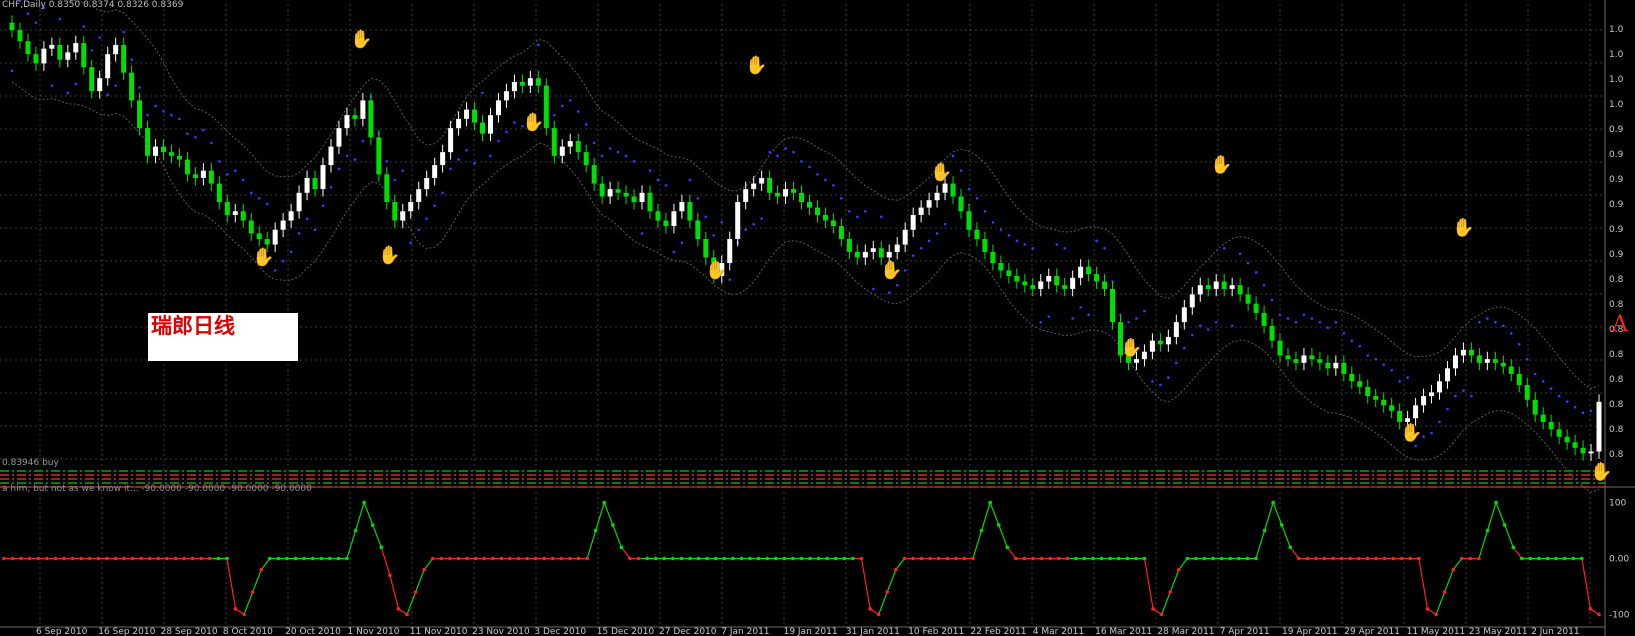 This screenshot has height=636, width=1635. I want to click on price-tick-label: 1.0, so click(1616, 55).